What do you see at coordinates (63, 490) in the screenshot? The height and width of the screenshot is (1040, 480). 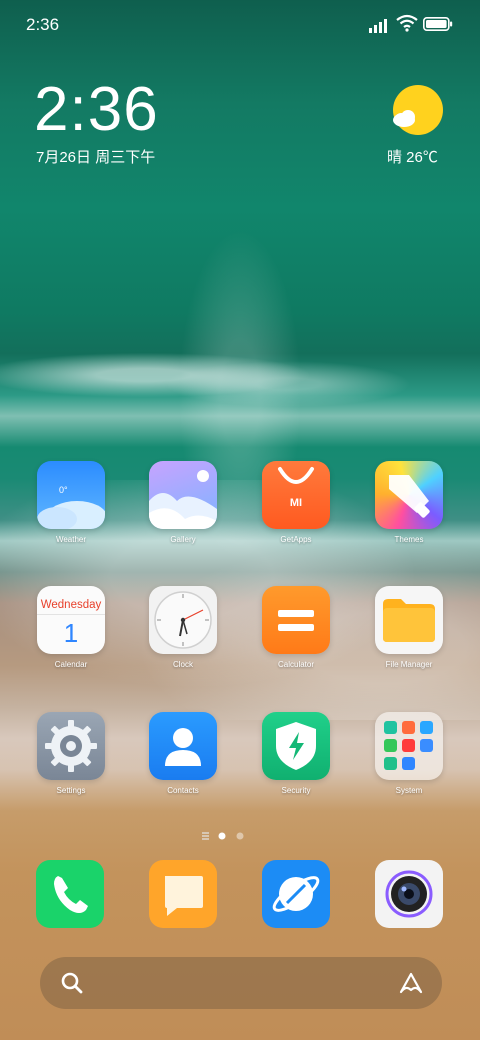 I see `weather-icon-temp: 0°` at bounding box center [63, 490].